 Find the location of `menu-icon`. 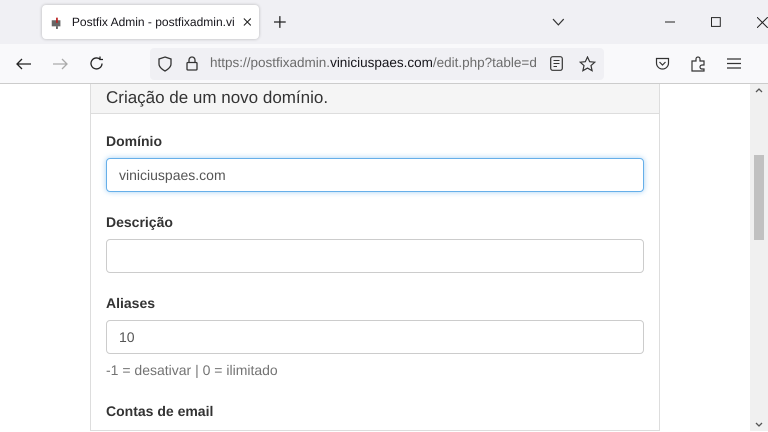

menu-icon is located at coordinates (734, 63).